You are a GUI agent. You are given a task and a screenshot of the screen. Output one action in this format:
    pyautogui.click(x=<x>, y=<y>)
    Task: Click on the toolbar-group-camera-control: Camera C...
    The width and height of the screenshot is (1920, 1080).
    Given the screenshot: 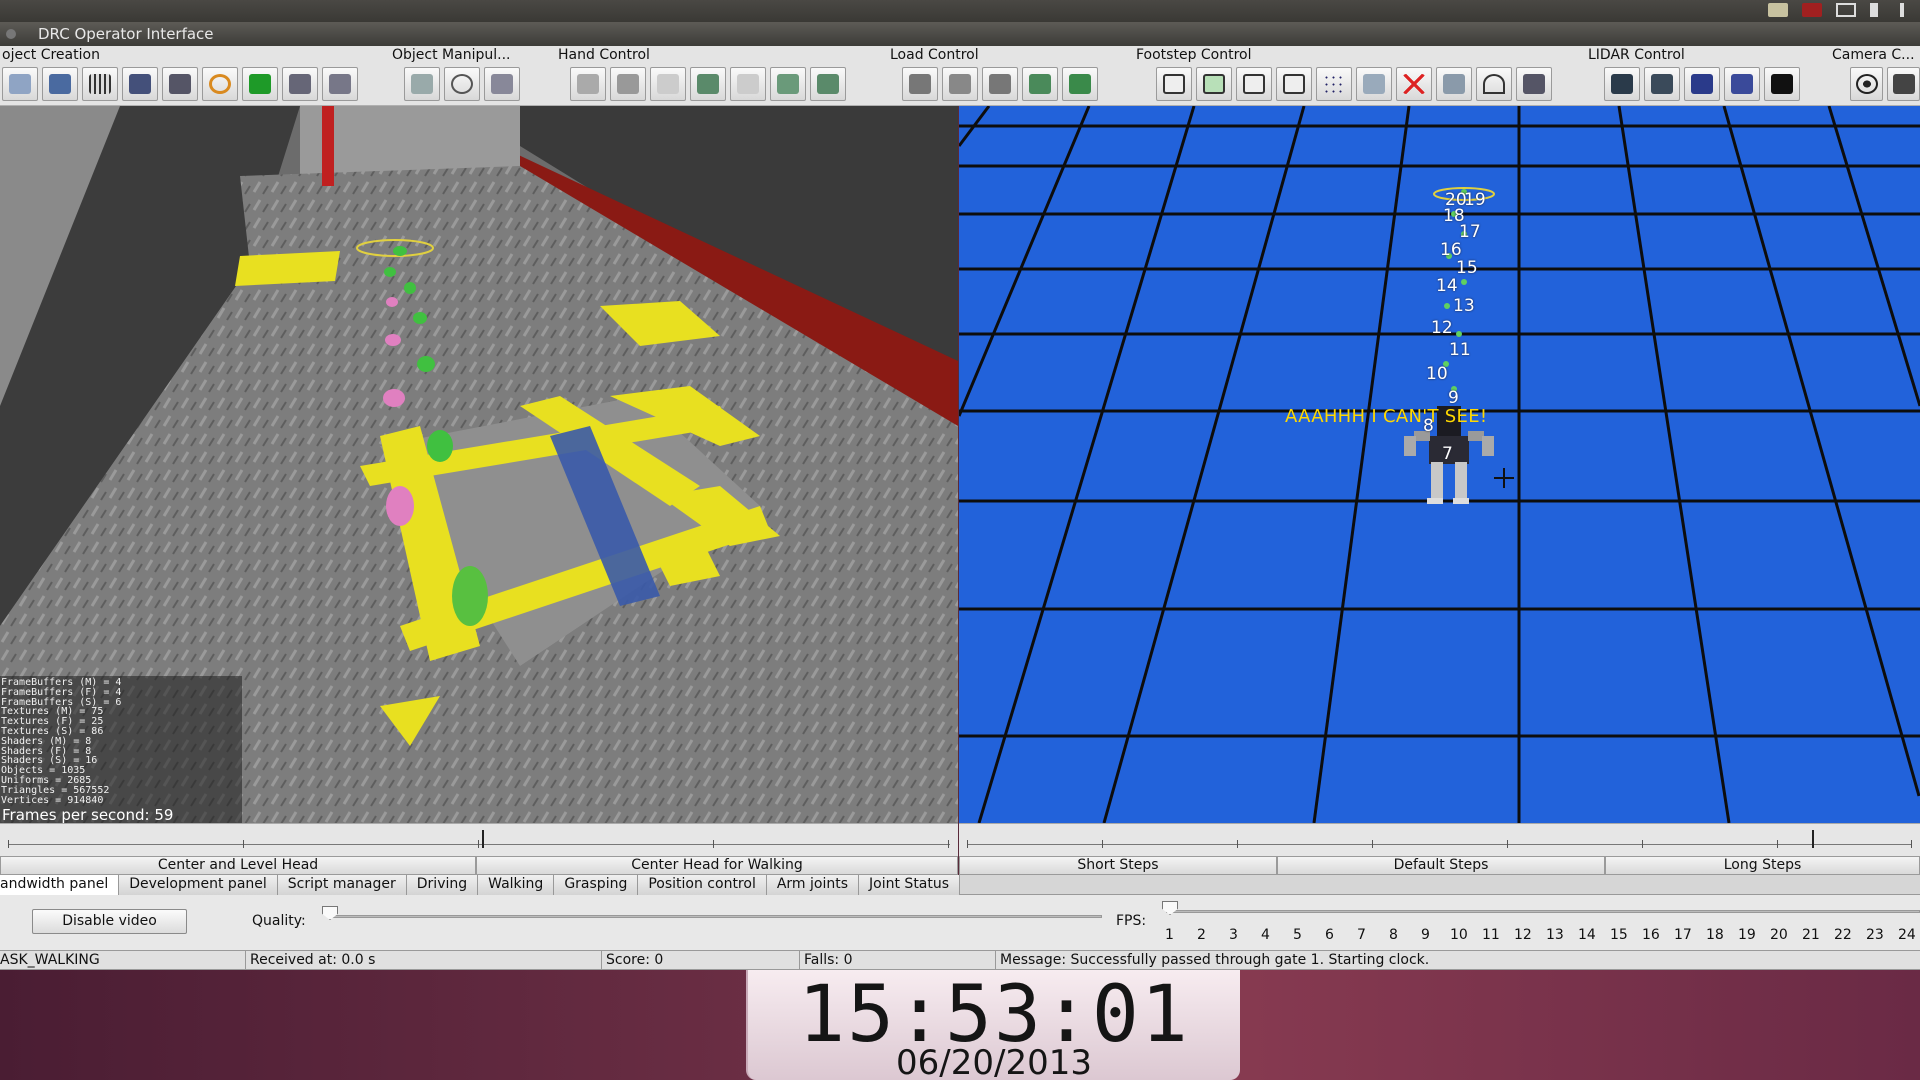 What is the action you would take?
    pyautogui.click(x=1875, y=76)
    